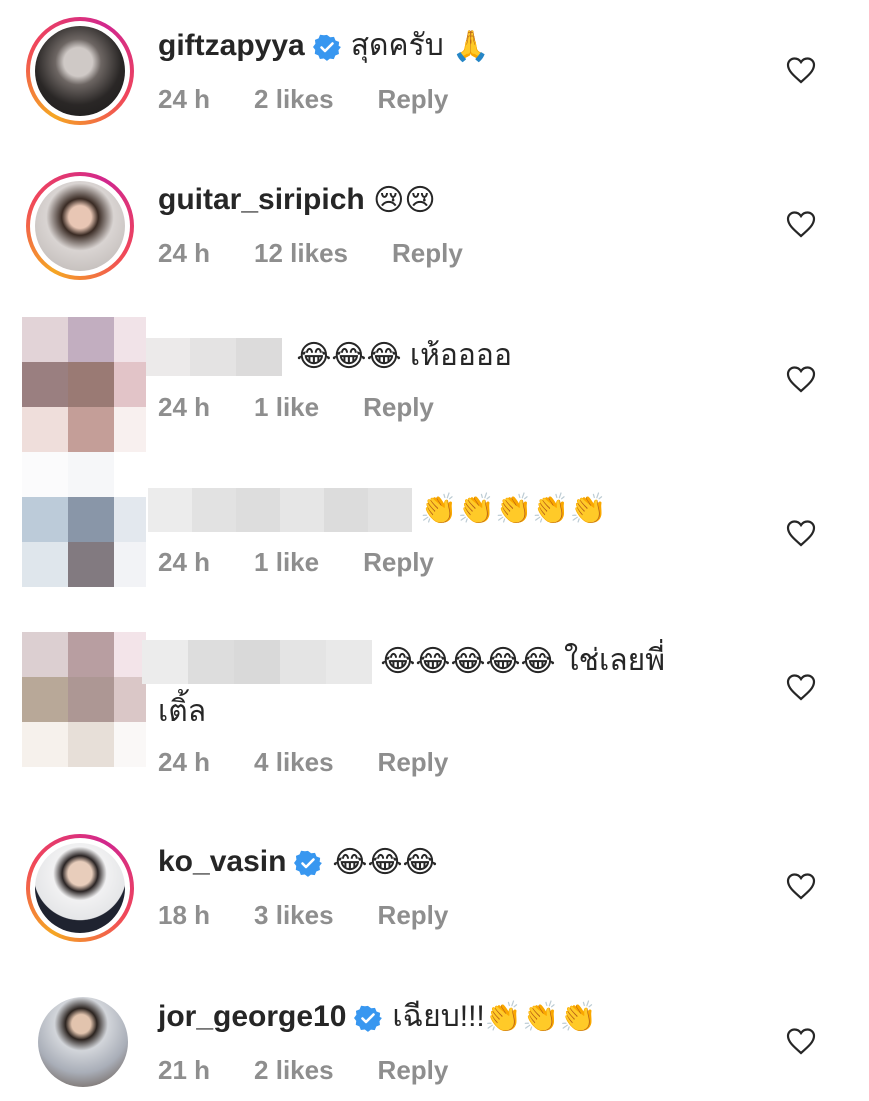 The width and height of the screenshot is (869, 1101). Describe the element at coordinates (184, 915) in the screenshot. I see `comment-timestamp: 18 h` at that location.